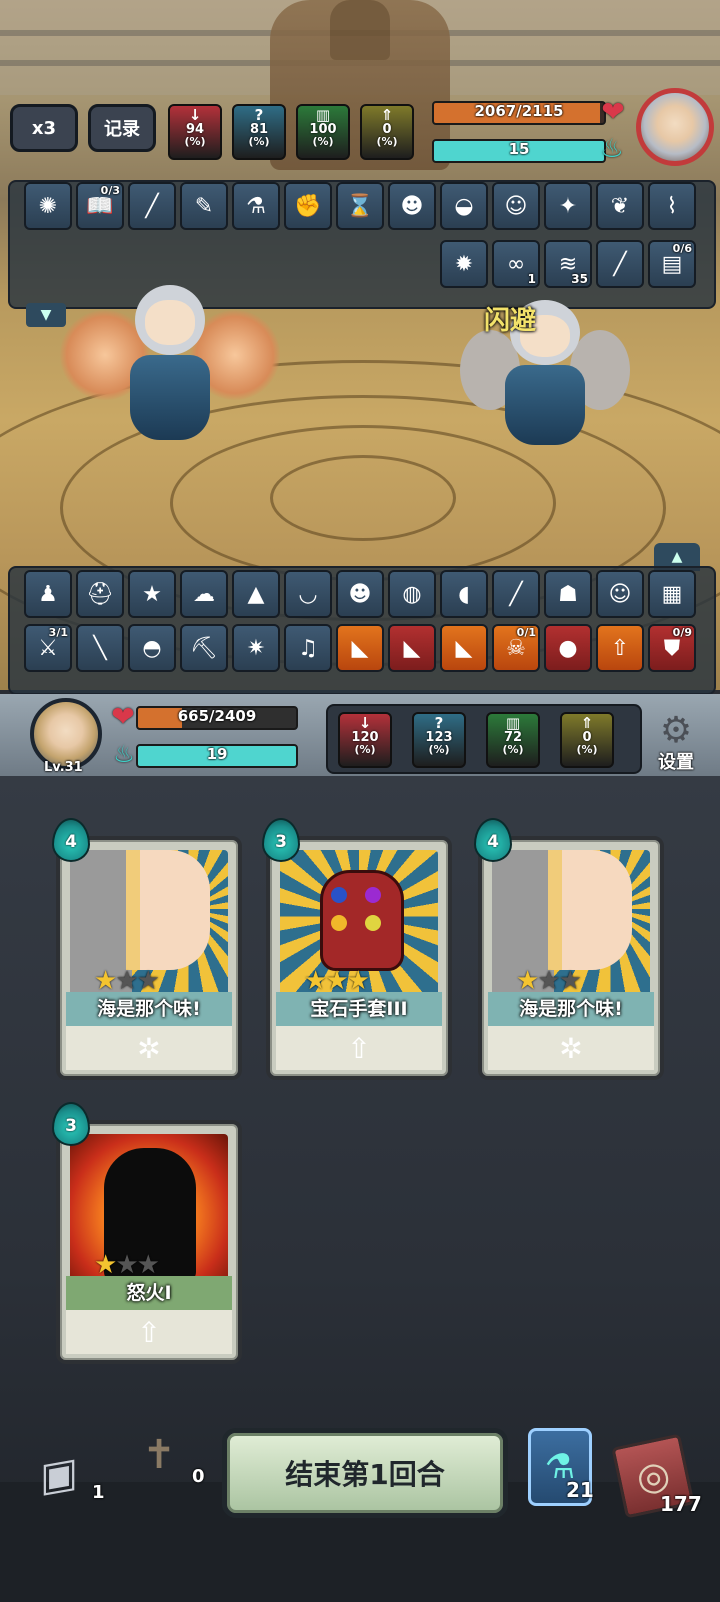 The width and height of the screenshot is (720, 1602). What do you see at coordinates (579, 279) in the screenshot?
I see `relic-count: 35` at bounding box center [579, 279].